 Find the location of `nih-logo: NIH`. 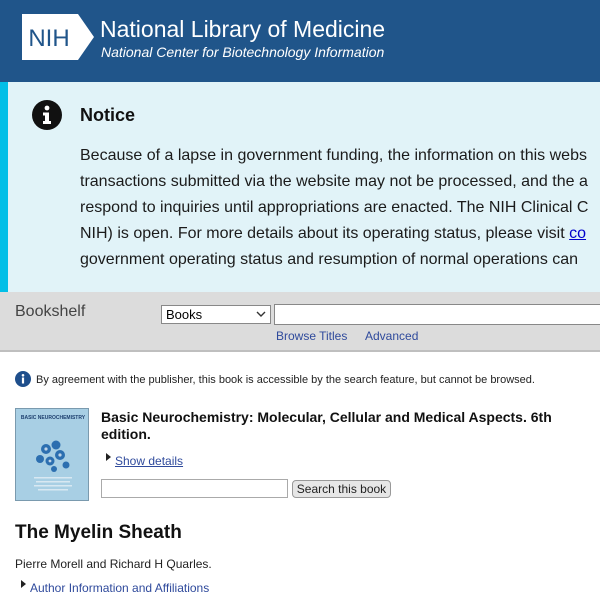

nih-logo: NIH is located at coordinates (58, 37).